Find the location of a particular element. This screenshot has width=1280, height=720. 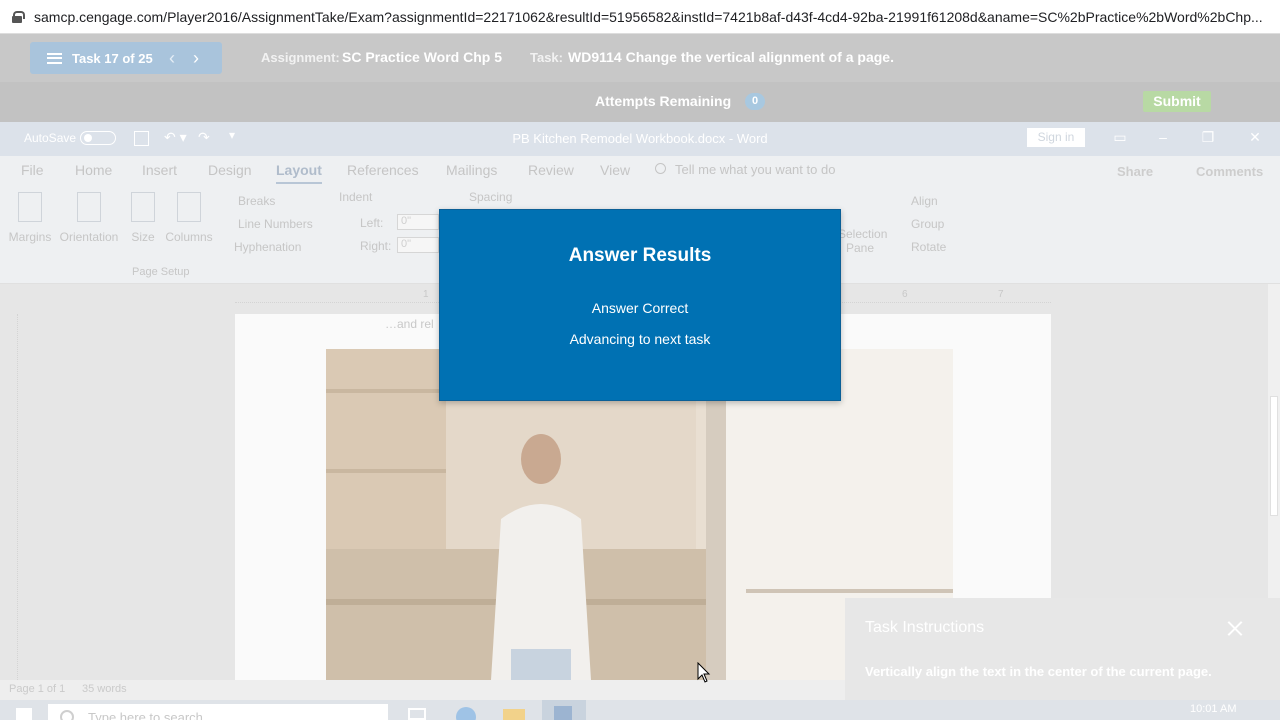

previous-task-button: ‹ is located at coordinates (172, 58).